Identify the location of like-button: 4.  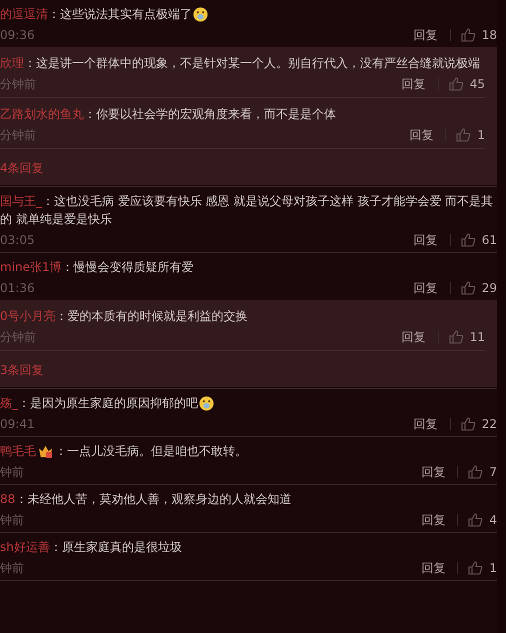
(482, 519).